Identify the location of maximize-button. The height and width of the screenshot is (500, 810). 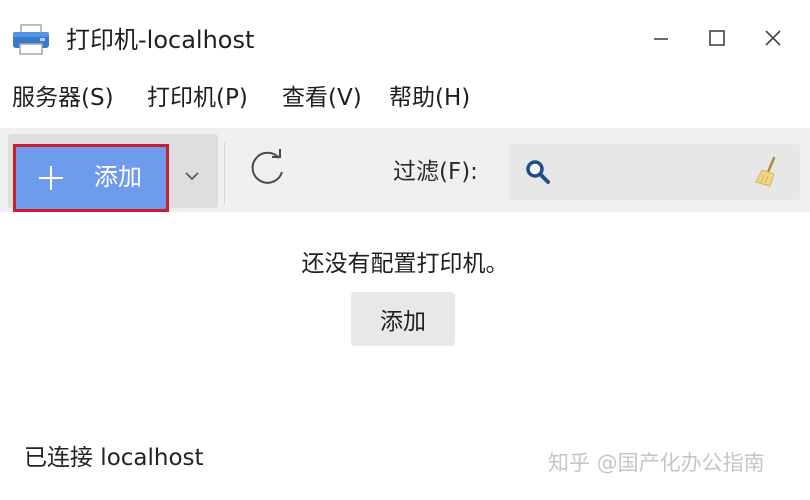
(717, 40).